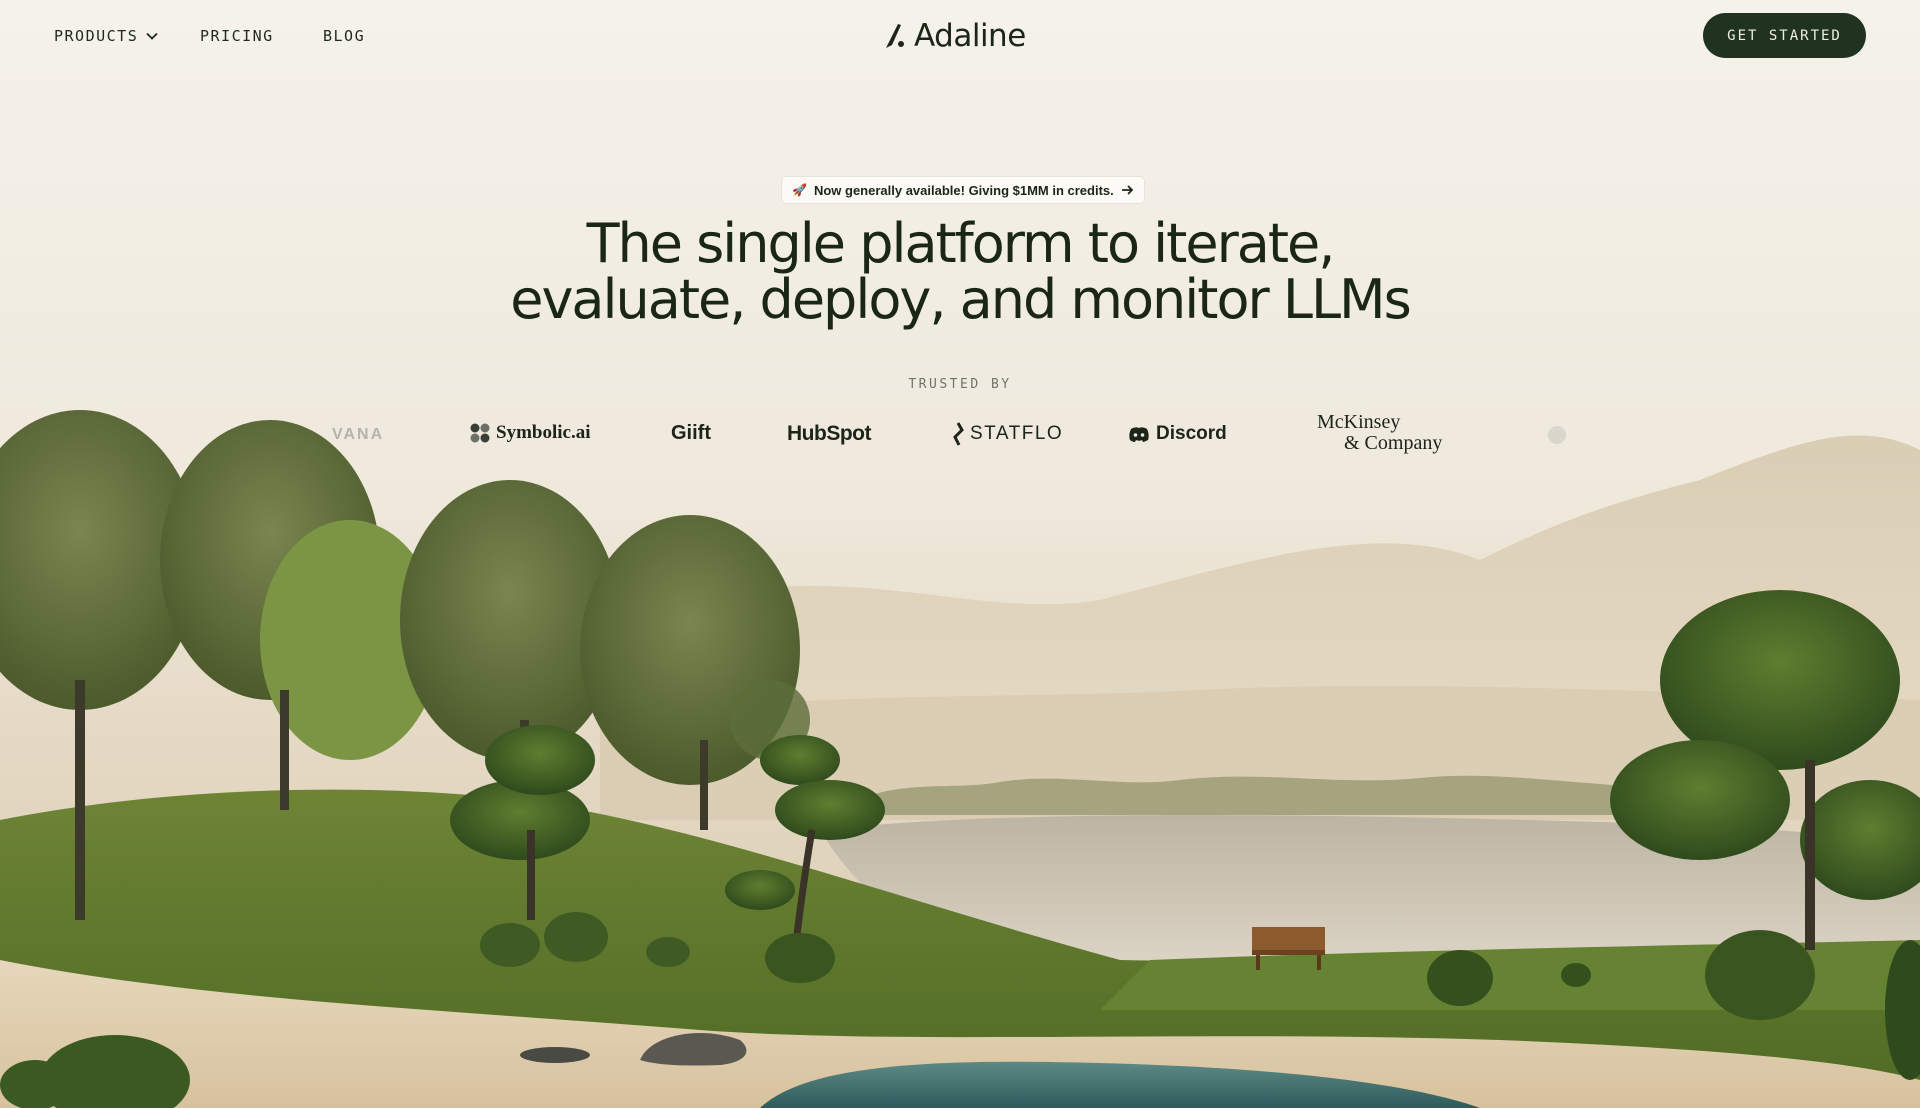 Image resolution: width=1920 pixels, height=1108 pixels. I want to click on logo-symbolic-ai: Symbolic.ai, so click(530, 433).